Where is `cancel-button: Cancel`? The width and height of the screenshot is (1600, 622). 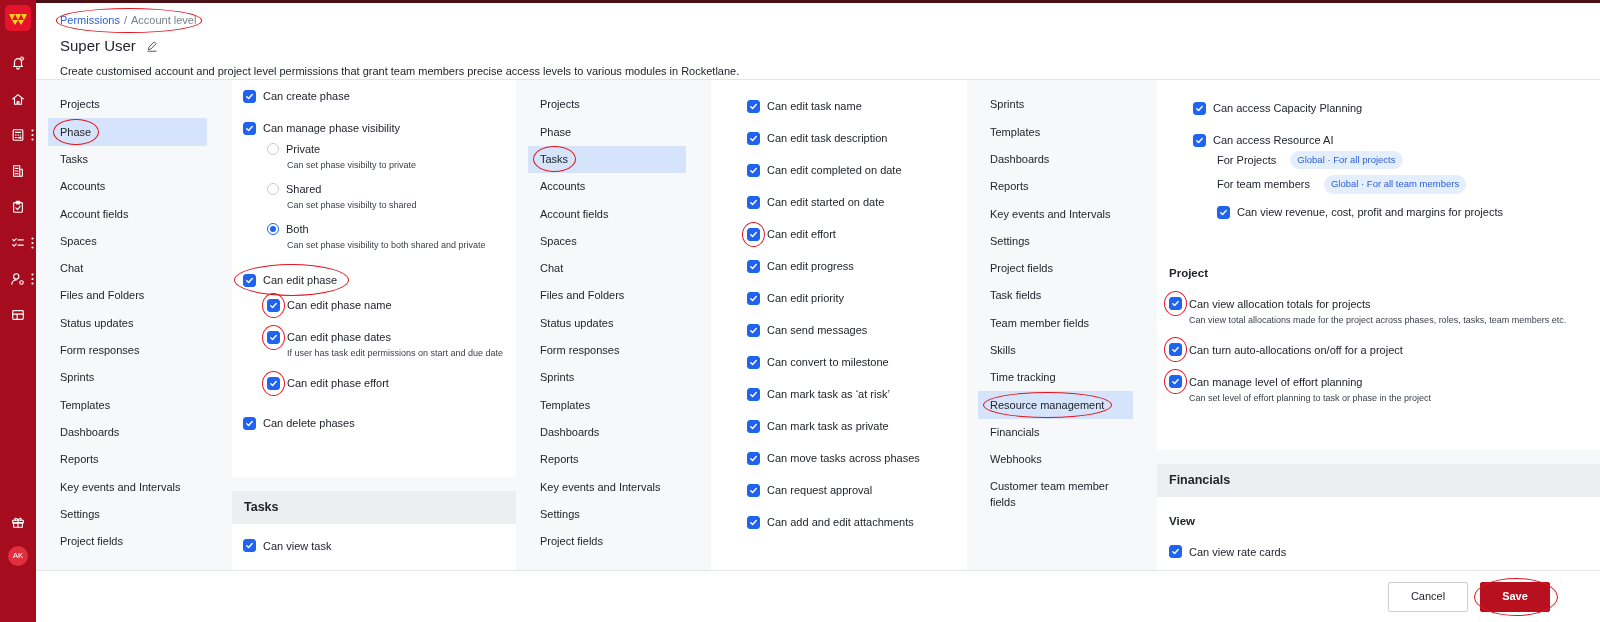 cancel-button: Cancel is located at coordinates (1428, 596).